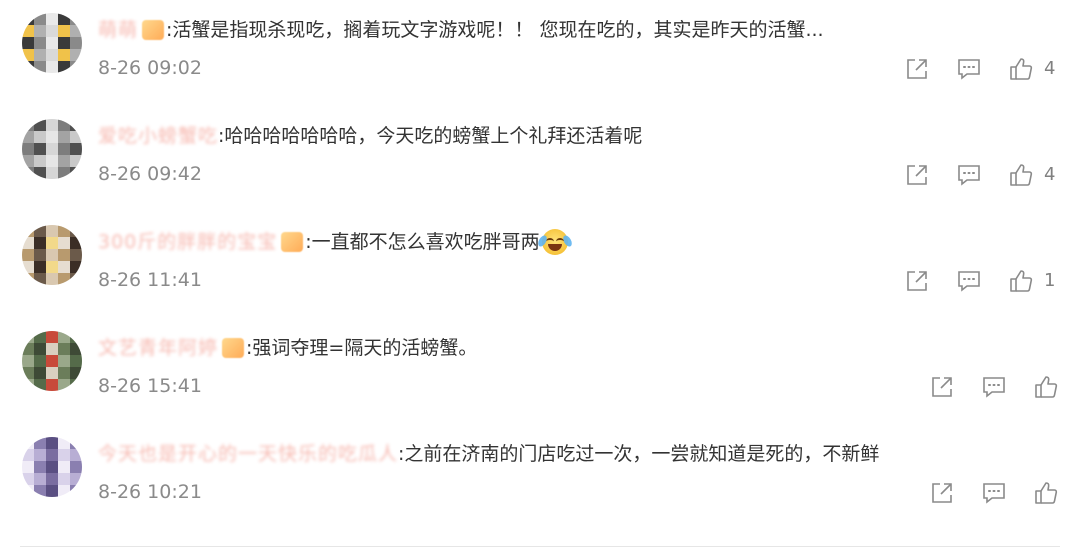  What do you see at coordinates (248, 454) in the screenshot?
I see `comment-username: 今天也是开心的一天快乐的吃瓜人` at bounding box center [248, 454].